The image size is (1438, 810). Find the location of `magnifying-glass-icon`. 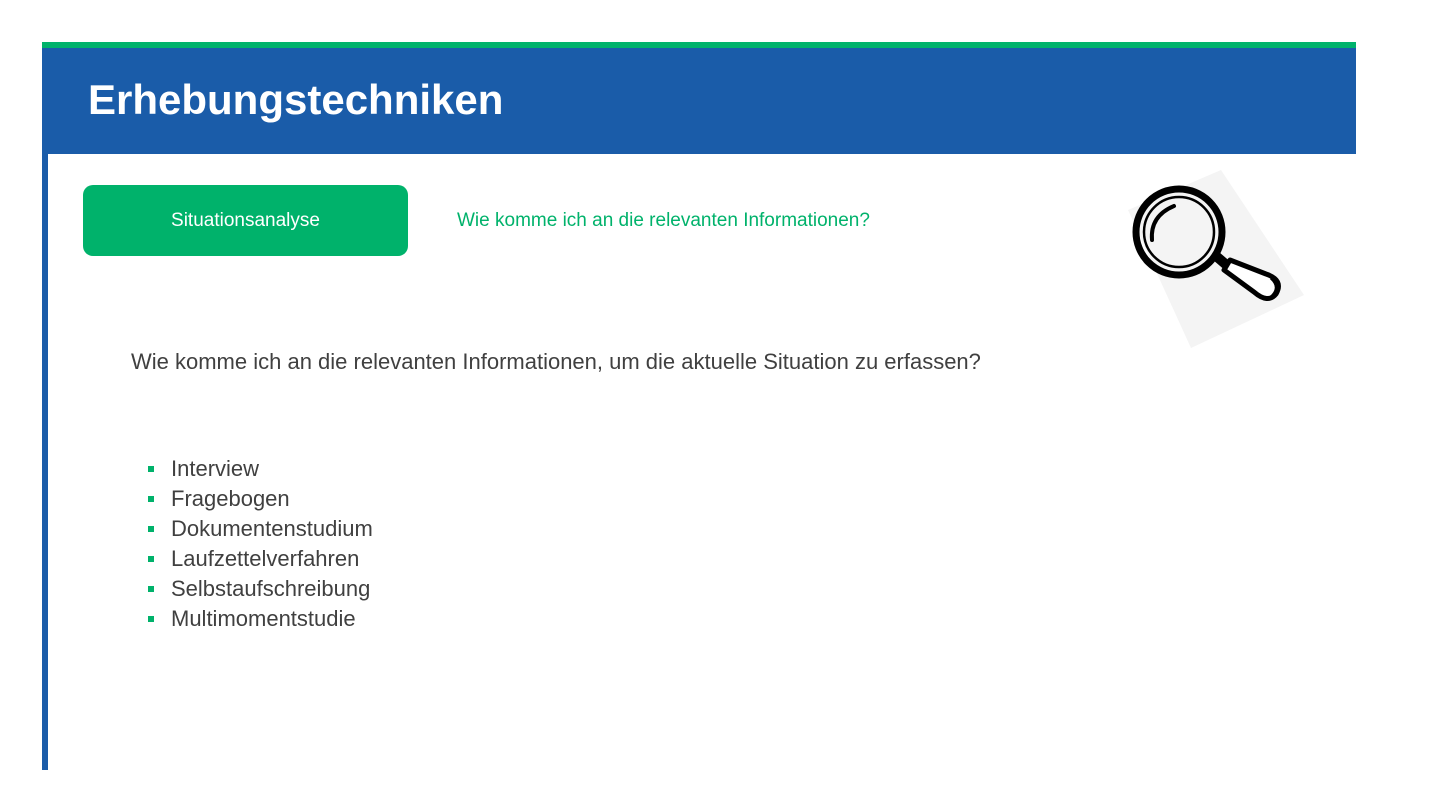

magnifying-glass-icon is located at coordinates (1215, 259).